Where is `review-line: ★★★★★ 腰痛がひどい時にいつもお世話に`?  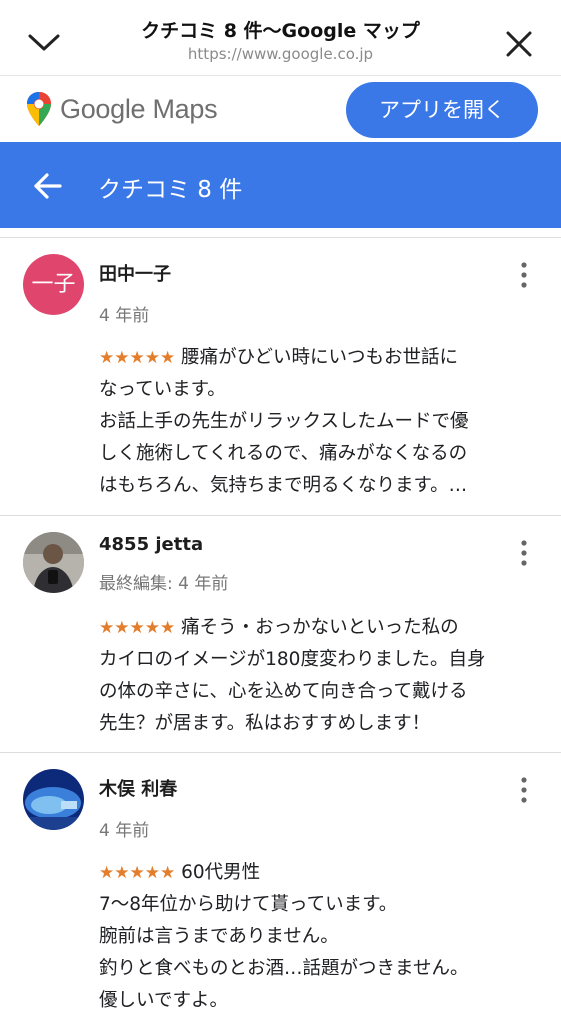
review-line: ★★★★★ 腰痛がひどい時にいつもお世話に is located at coordinates (279, 357).